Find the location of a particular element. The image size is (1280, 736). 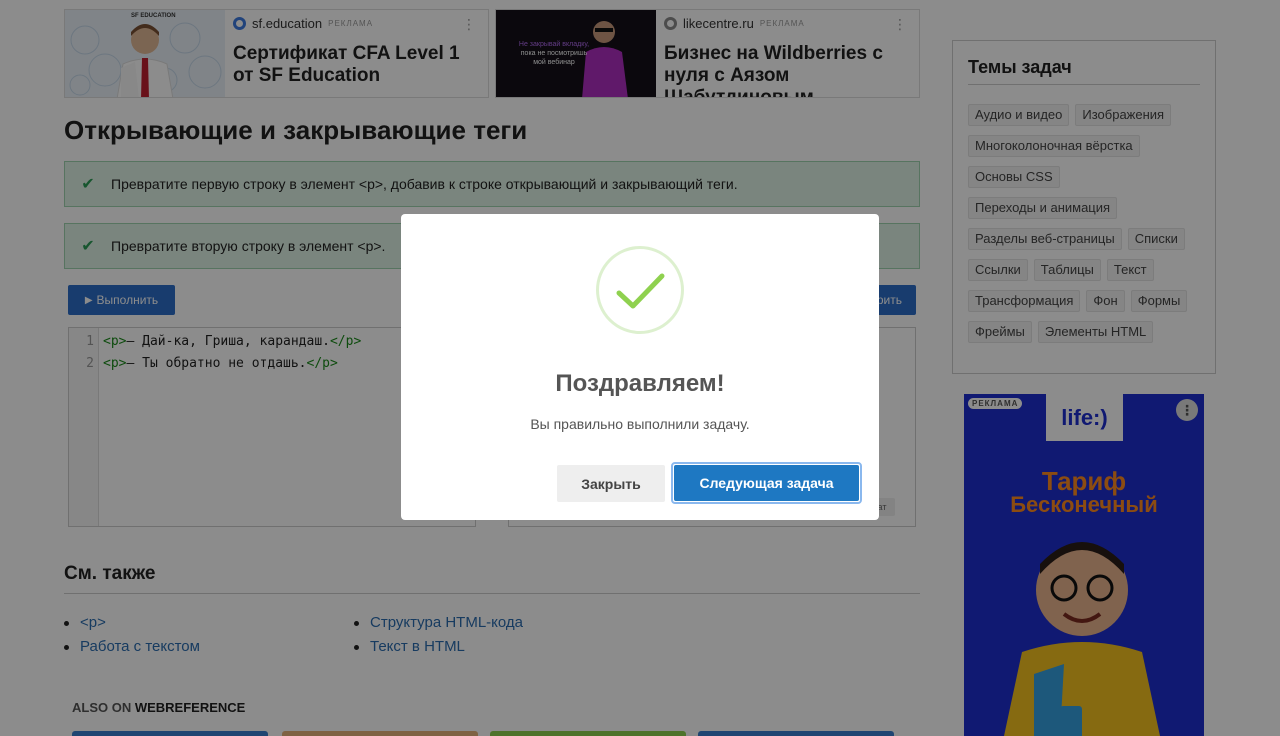

next-task-button: Следующая задача is located at coordinates (766, 483).